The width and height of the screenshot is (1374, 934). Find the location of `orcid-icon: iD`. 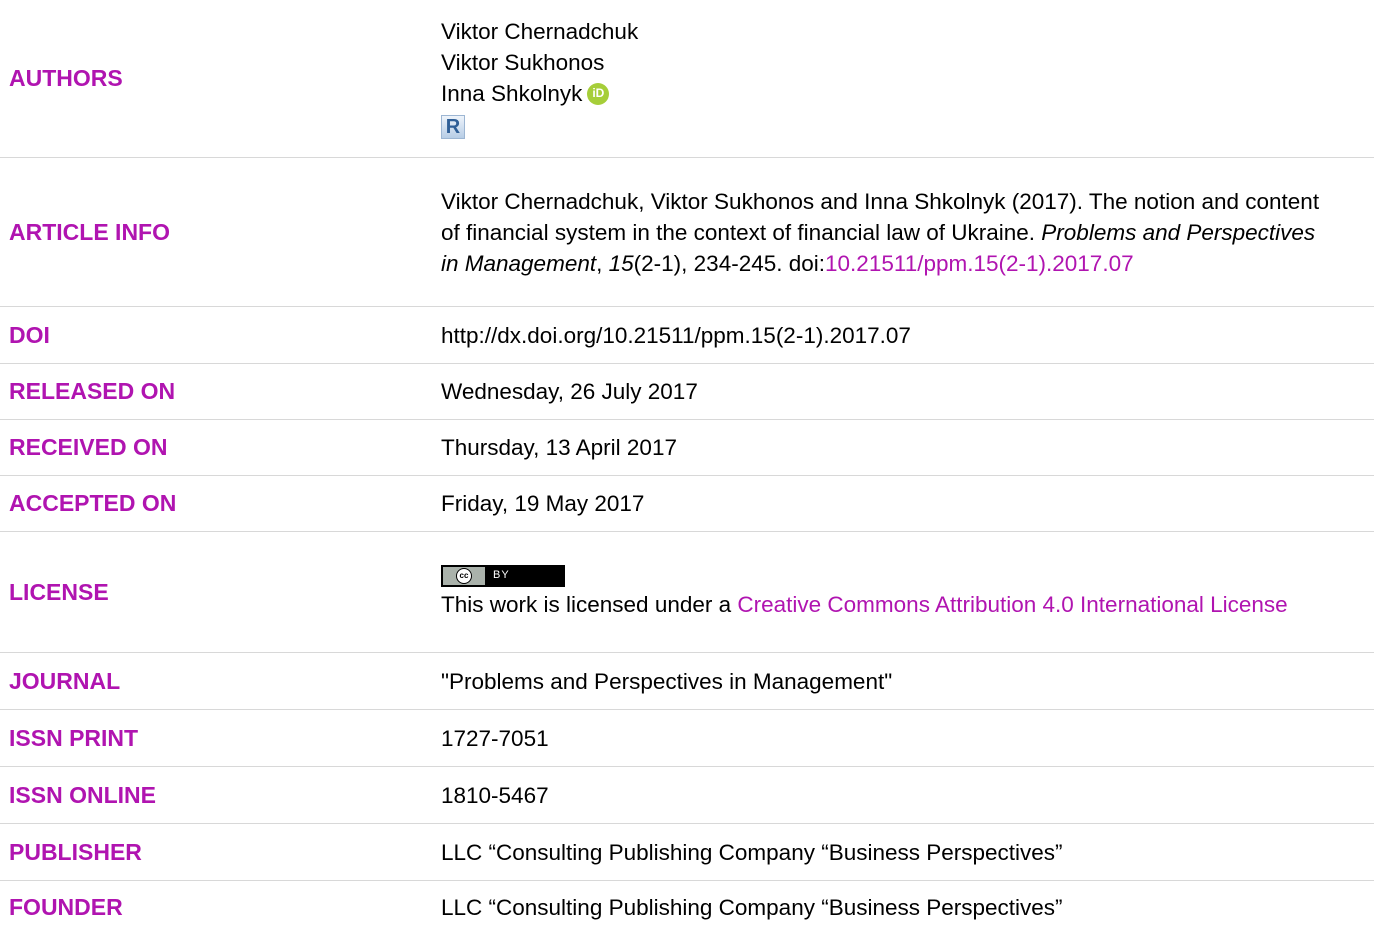

orcid-icon: iD is located at coordinates (598, 93).